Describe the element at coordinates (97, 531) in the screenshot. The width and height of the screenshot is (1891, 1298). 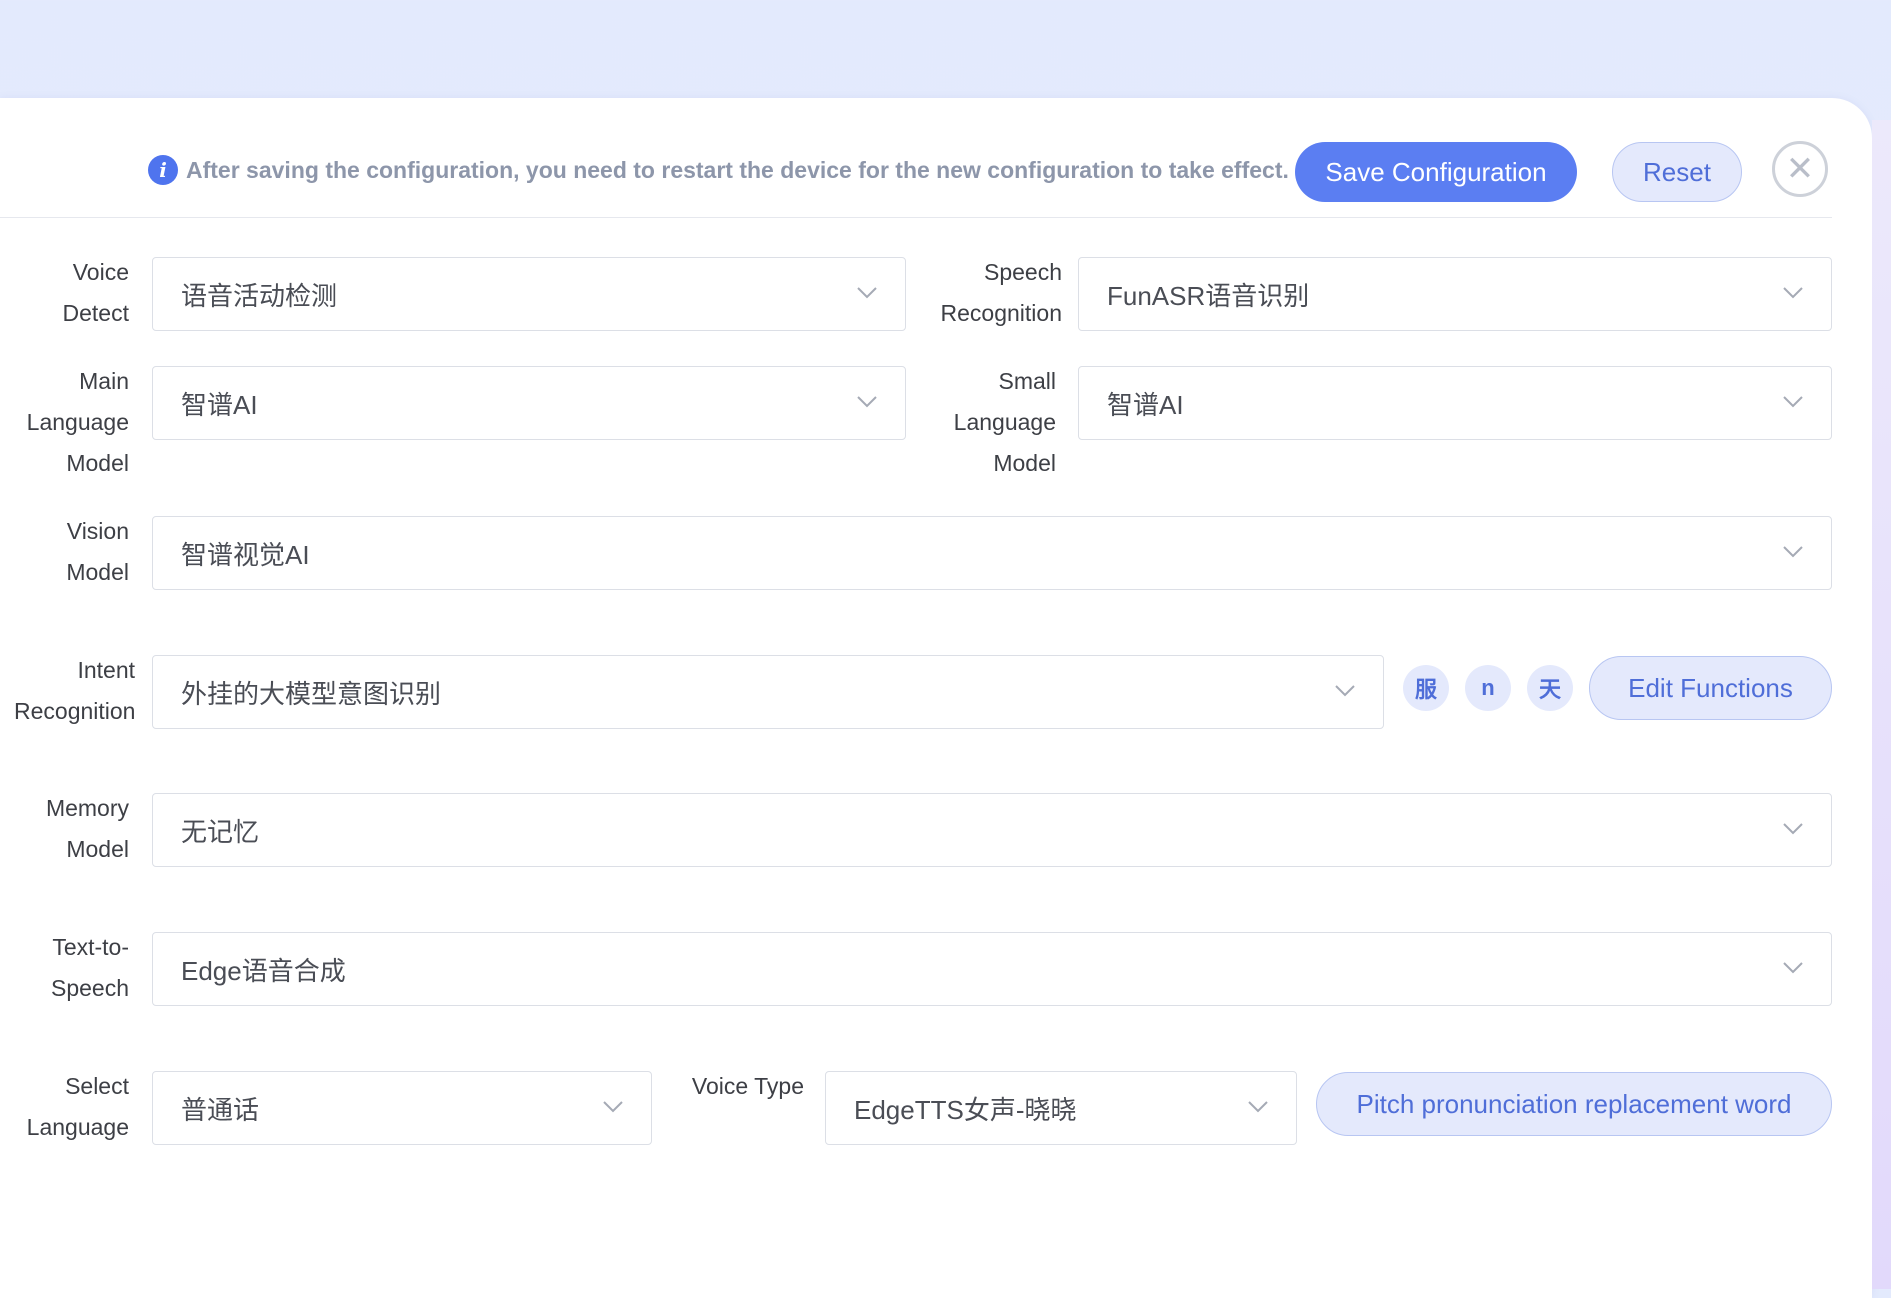
I see `vllm-label-line: Vision` at that location.